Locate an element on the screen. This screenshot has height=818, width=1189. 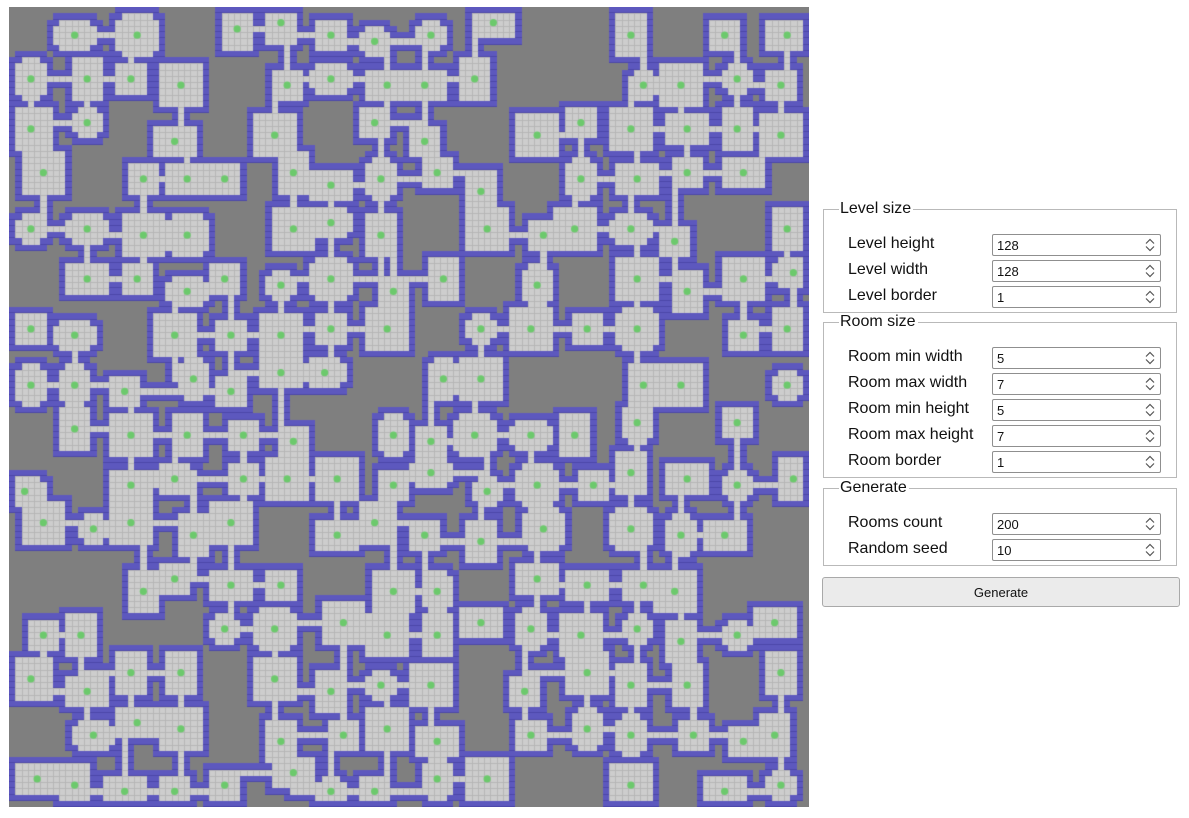
level-height-spinbox is located at coordinates (1076, 245).